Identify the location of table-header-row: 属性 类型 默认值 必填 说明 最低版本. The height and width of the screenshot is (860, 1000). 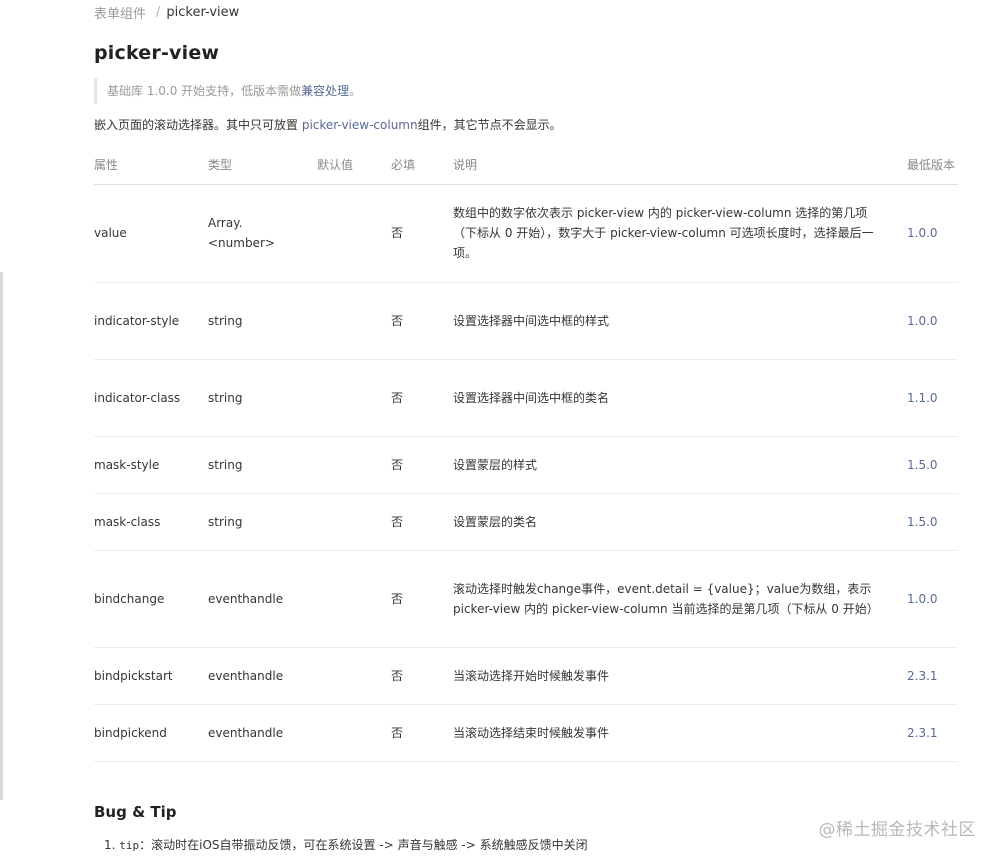
(526, 165).